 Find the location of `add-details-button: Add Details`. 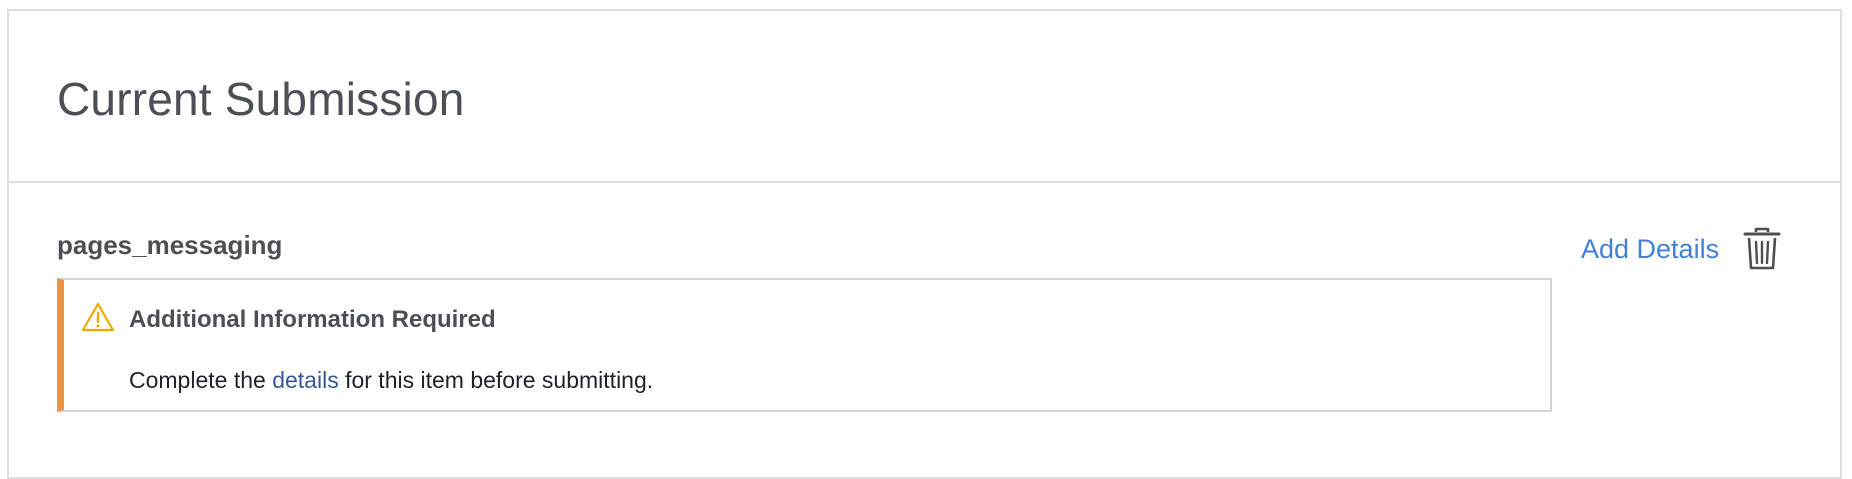

add-details-button: Add Details is located at coordinates (1650, 249).